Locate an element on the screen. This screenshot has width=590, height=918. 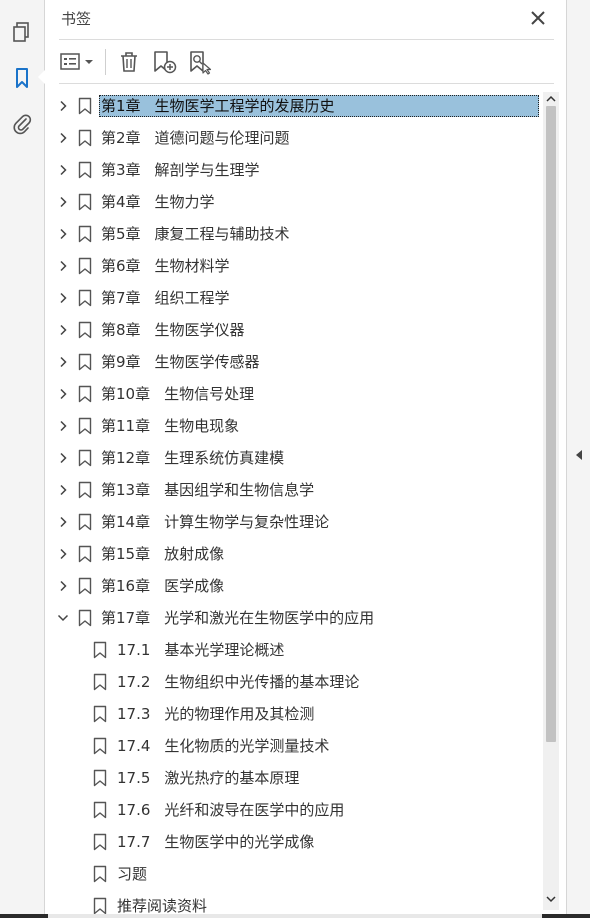
bookmark-toolbar is located at coordinates (137, 62).